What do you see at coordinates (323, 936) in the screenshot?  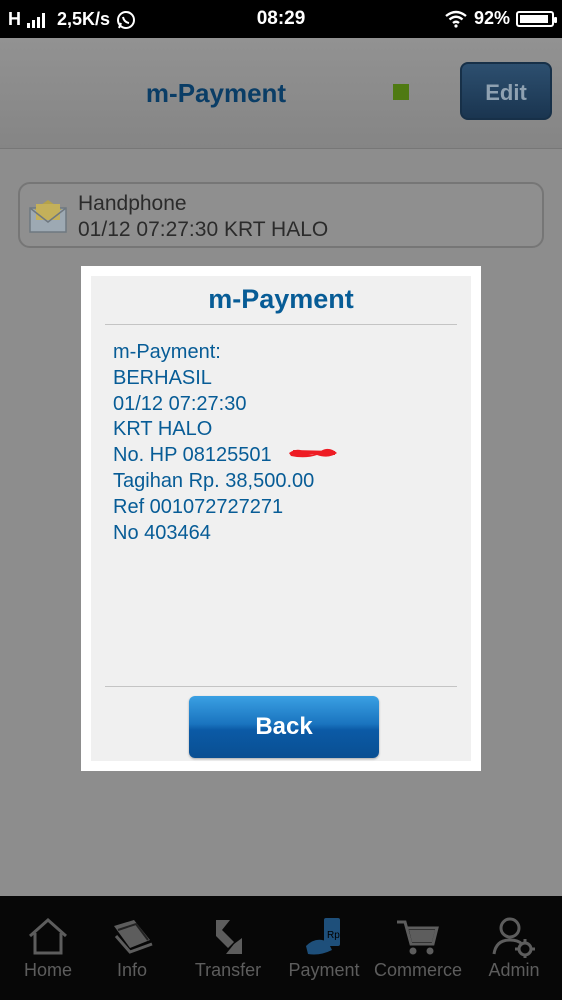 I see `payment-icon: Rp` at bounding box center [323, 936].